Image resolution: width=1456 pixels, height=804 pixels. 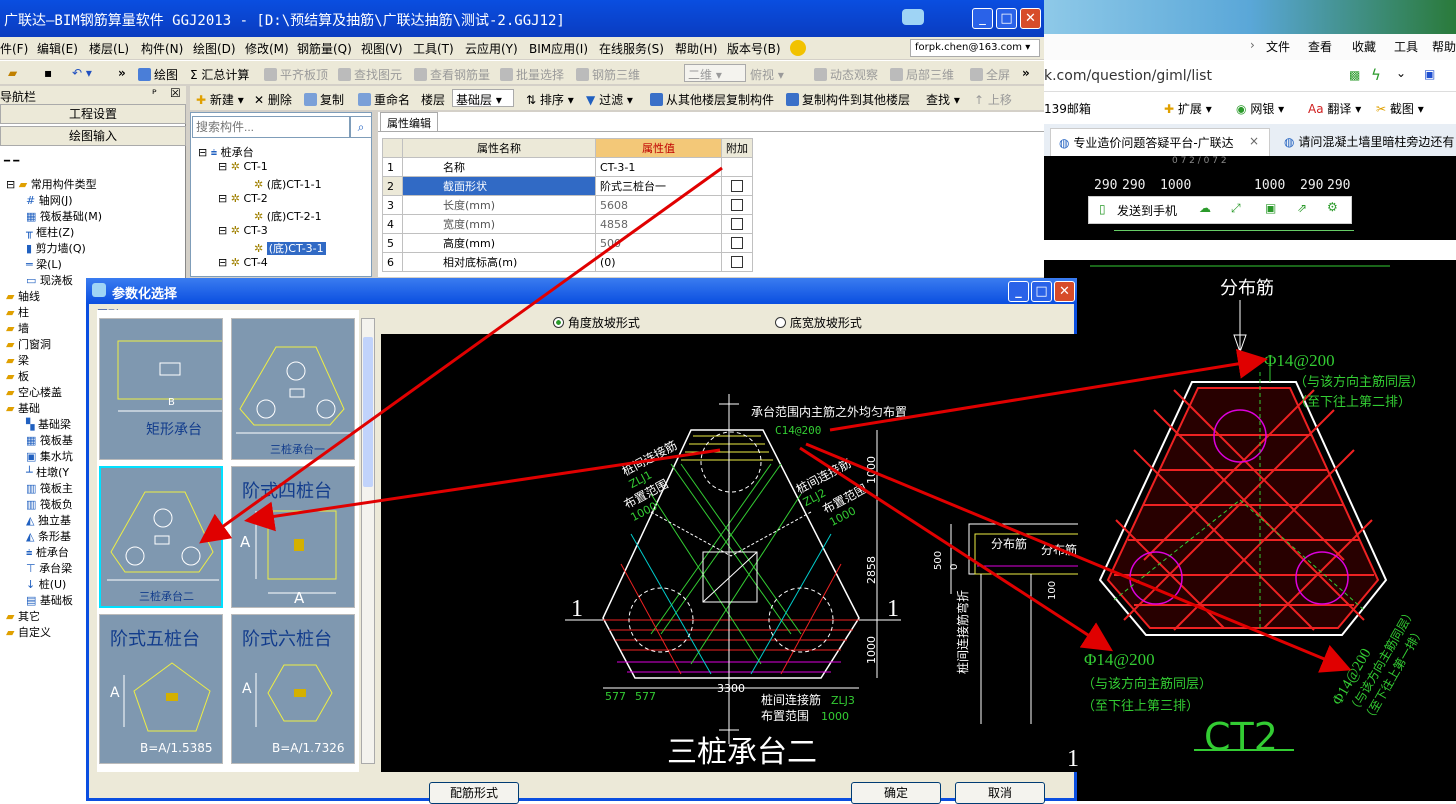 What do you see at coordinates (161, 689) in the screenshot?
I see `shape-step-five-pile: 阶式五桩台 A B=A/1.5385` at bounding box center [161, 689].